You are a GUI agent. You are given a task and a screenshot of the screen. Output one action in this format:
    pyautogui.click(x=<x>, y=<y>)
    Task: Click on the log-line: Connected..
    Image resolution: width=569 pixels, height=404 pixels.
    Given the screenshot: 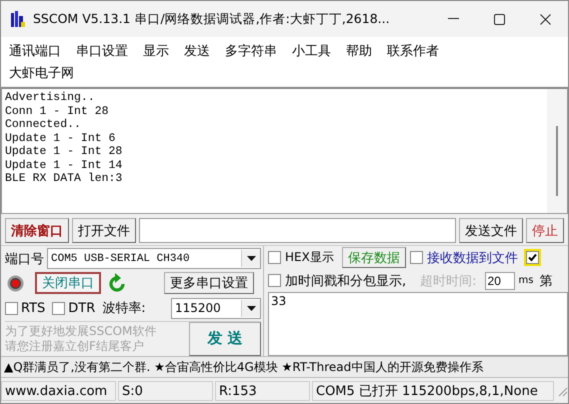 What is the action you would take?
    pyautogui.click(x=43, y=125)
    